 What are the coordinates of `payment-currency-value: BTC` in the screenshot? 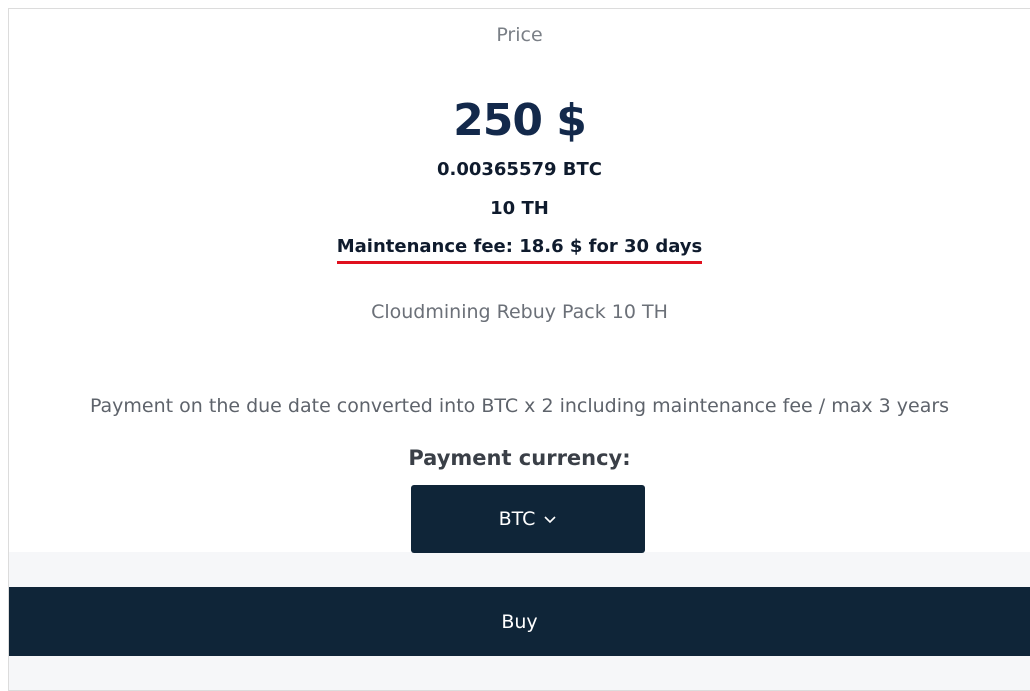 It's located at (517, 519).